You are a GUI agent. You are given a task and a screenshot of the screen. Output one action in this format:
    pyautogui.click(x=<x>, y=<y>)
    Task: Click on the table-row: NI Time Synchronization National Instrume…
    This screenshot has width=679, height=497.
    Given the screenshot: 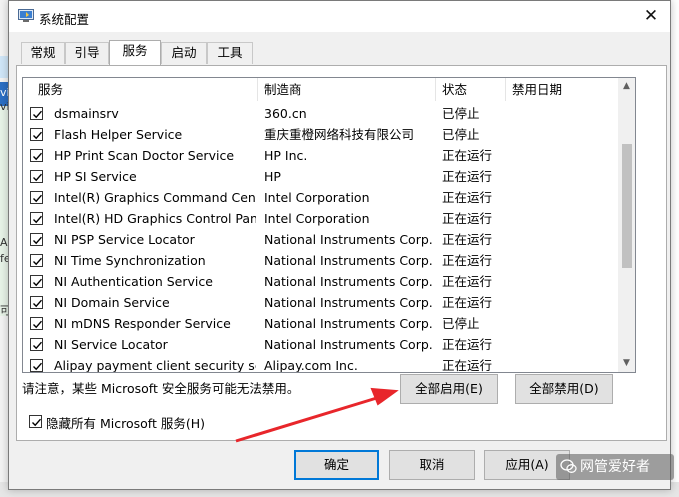 What is the action you would take?
    pyautogui.click(x=321, y=260)
    